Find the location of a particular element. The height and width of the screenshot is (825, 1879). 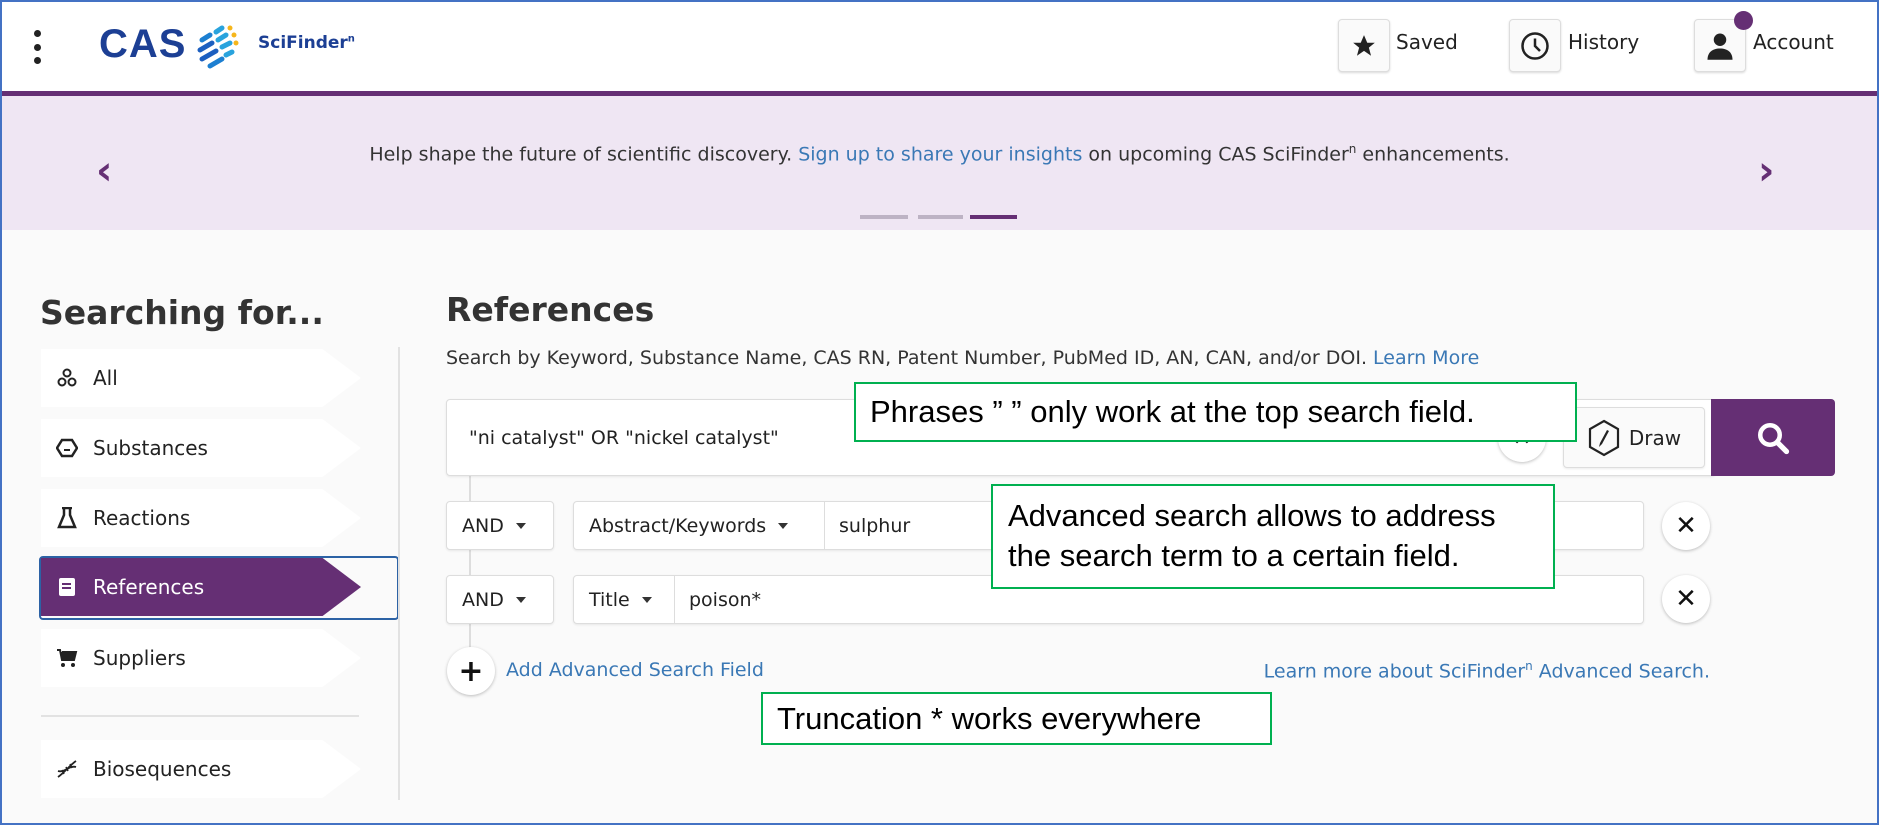

hexagon-icon is located at coordinates (67, 448).